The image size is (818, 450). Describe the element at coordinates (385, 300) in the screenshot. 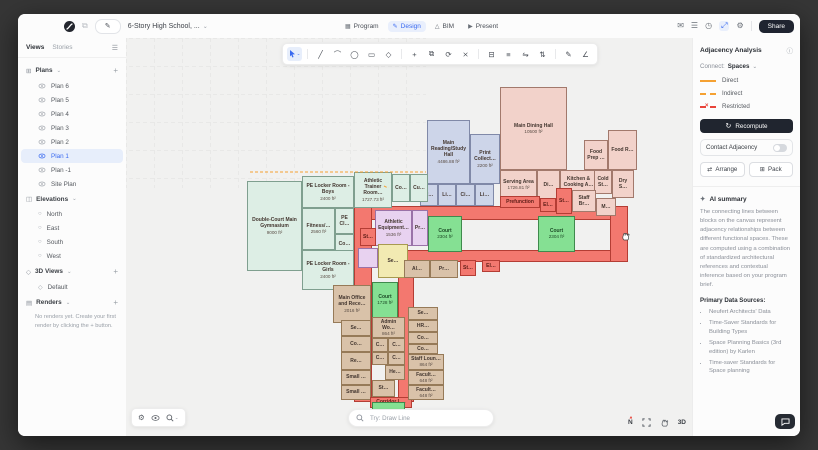

I see `room-court: Court 1728 ft²` at that location.